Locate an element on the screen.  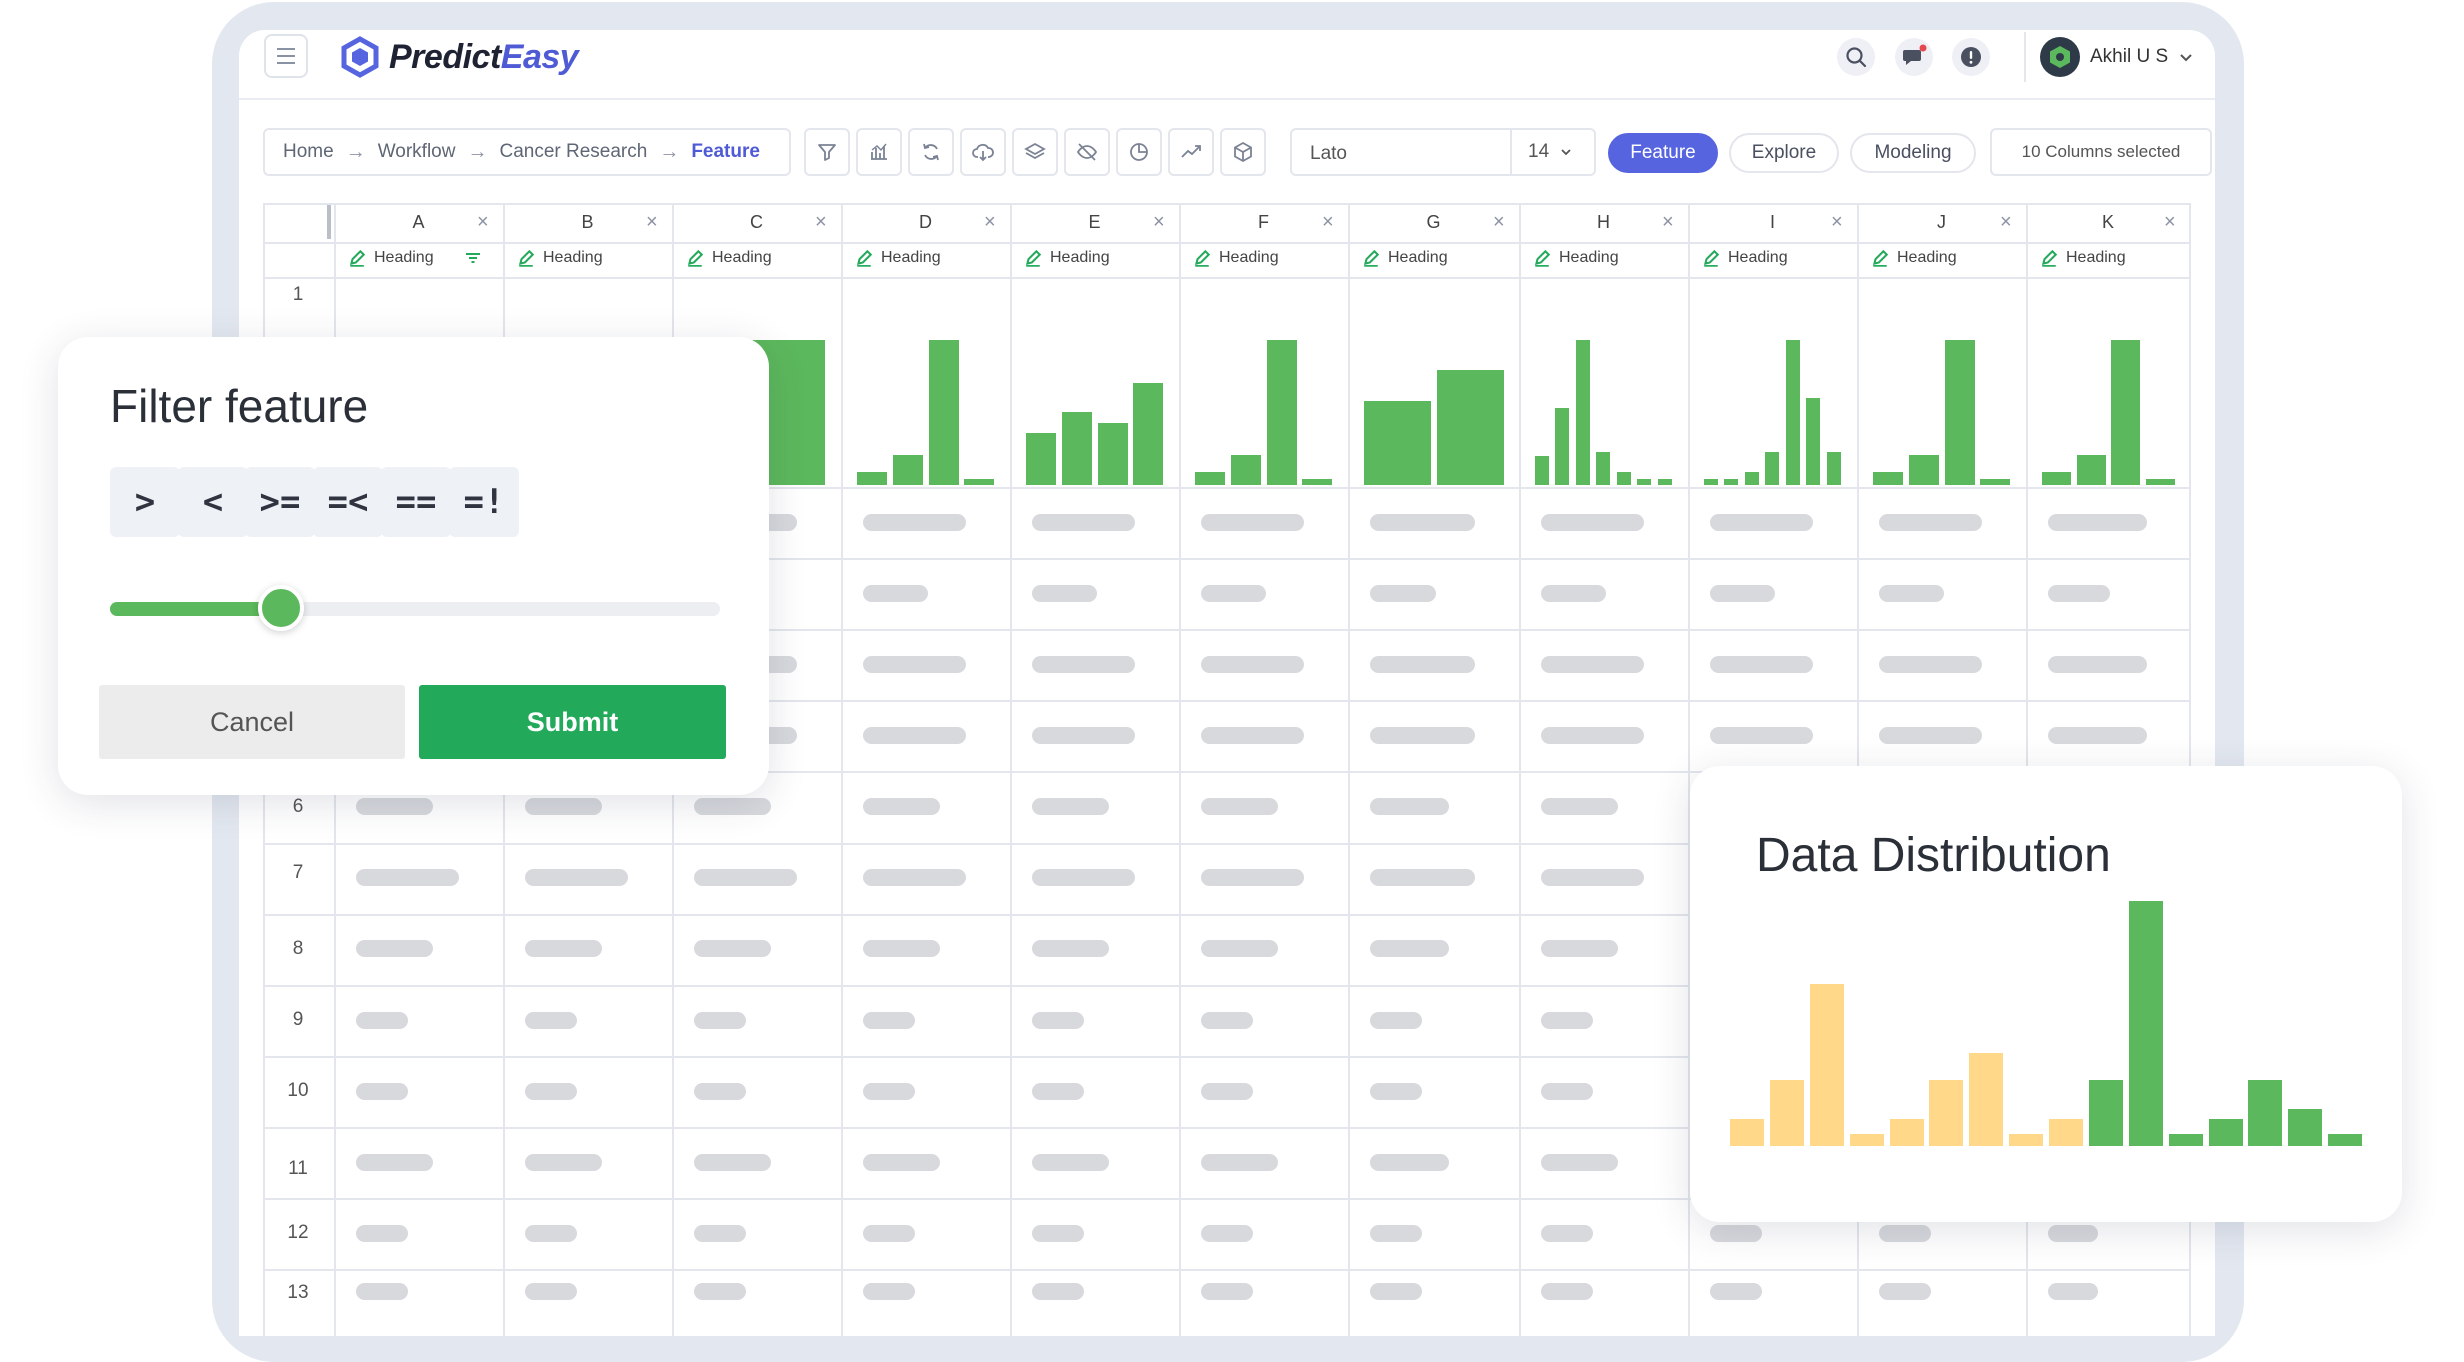
operator-greater-button: > is located at coordinates (145, 502).